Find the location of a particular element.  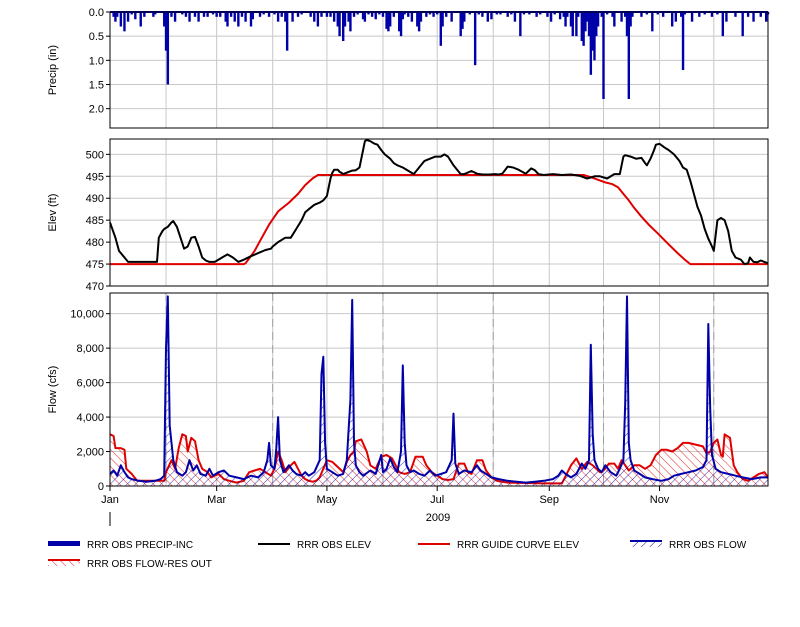

y-tick-label: 485 is located at coordinates (95, 221).